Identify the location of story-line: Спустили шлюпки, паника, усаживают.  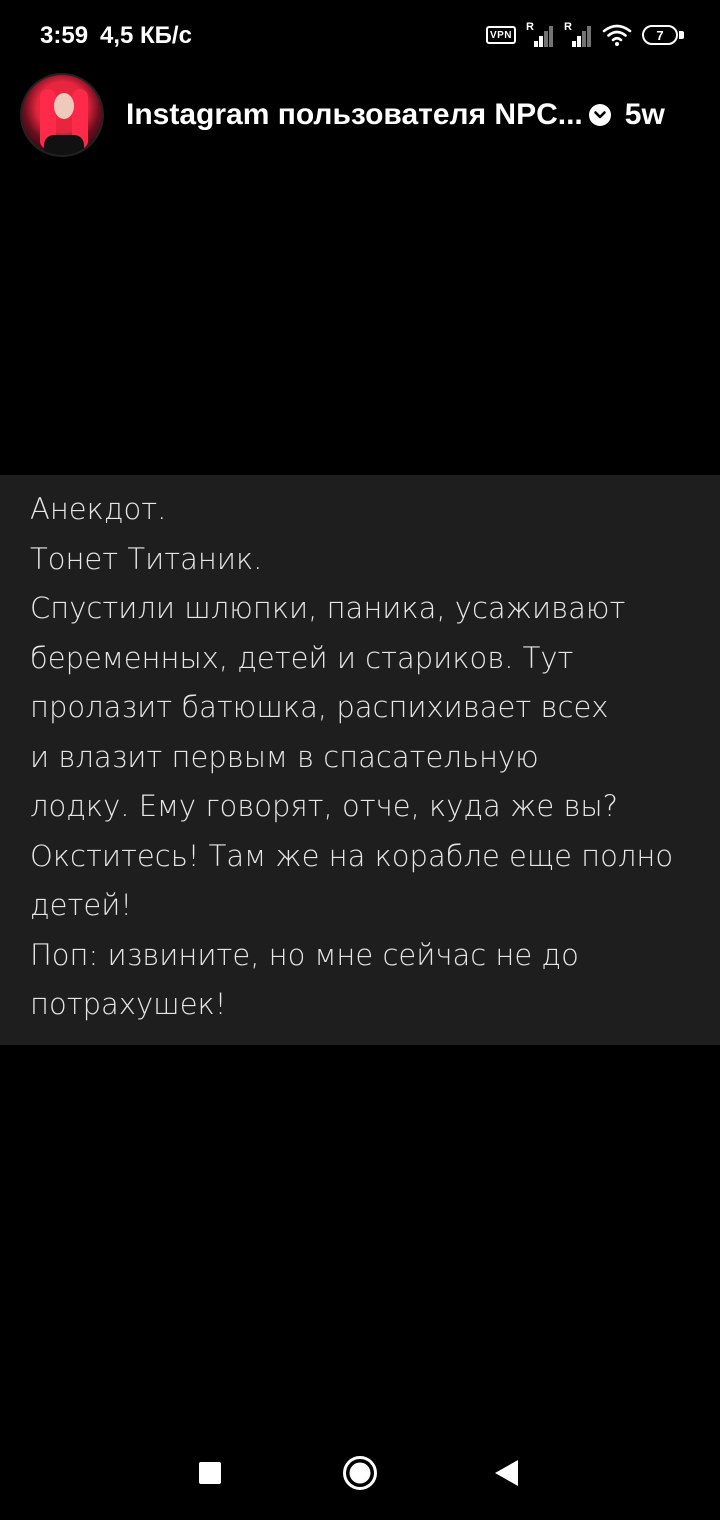
(328, 608).